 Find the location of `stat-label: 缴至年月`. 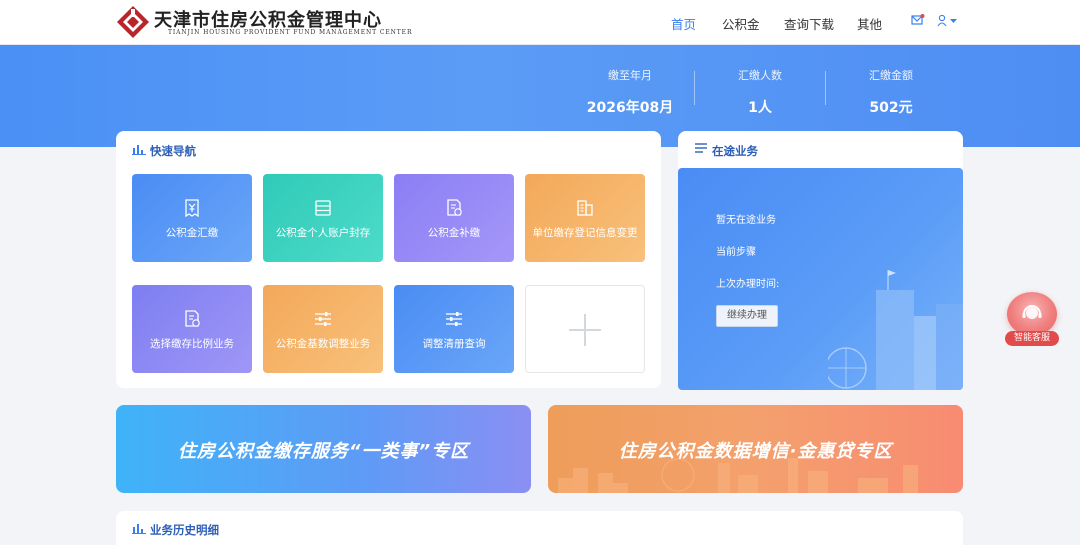

stat-label: 缴至年月 is located at coordinates (630, 75).